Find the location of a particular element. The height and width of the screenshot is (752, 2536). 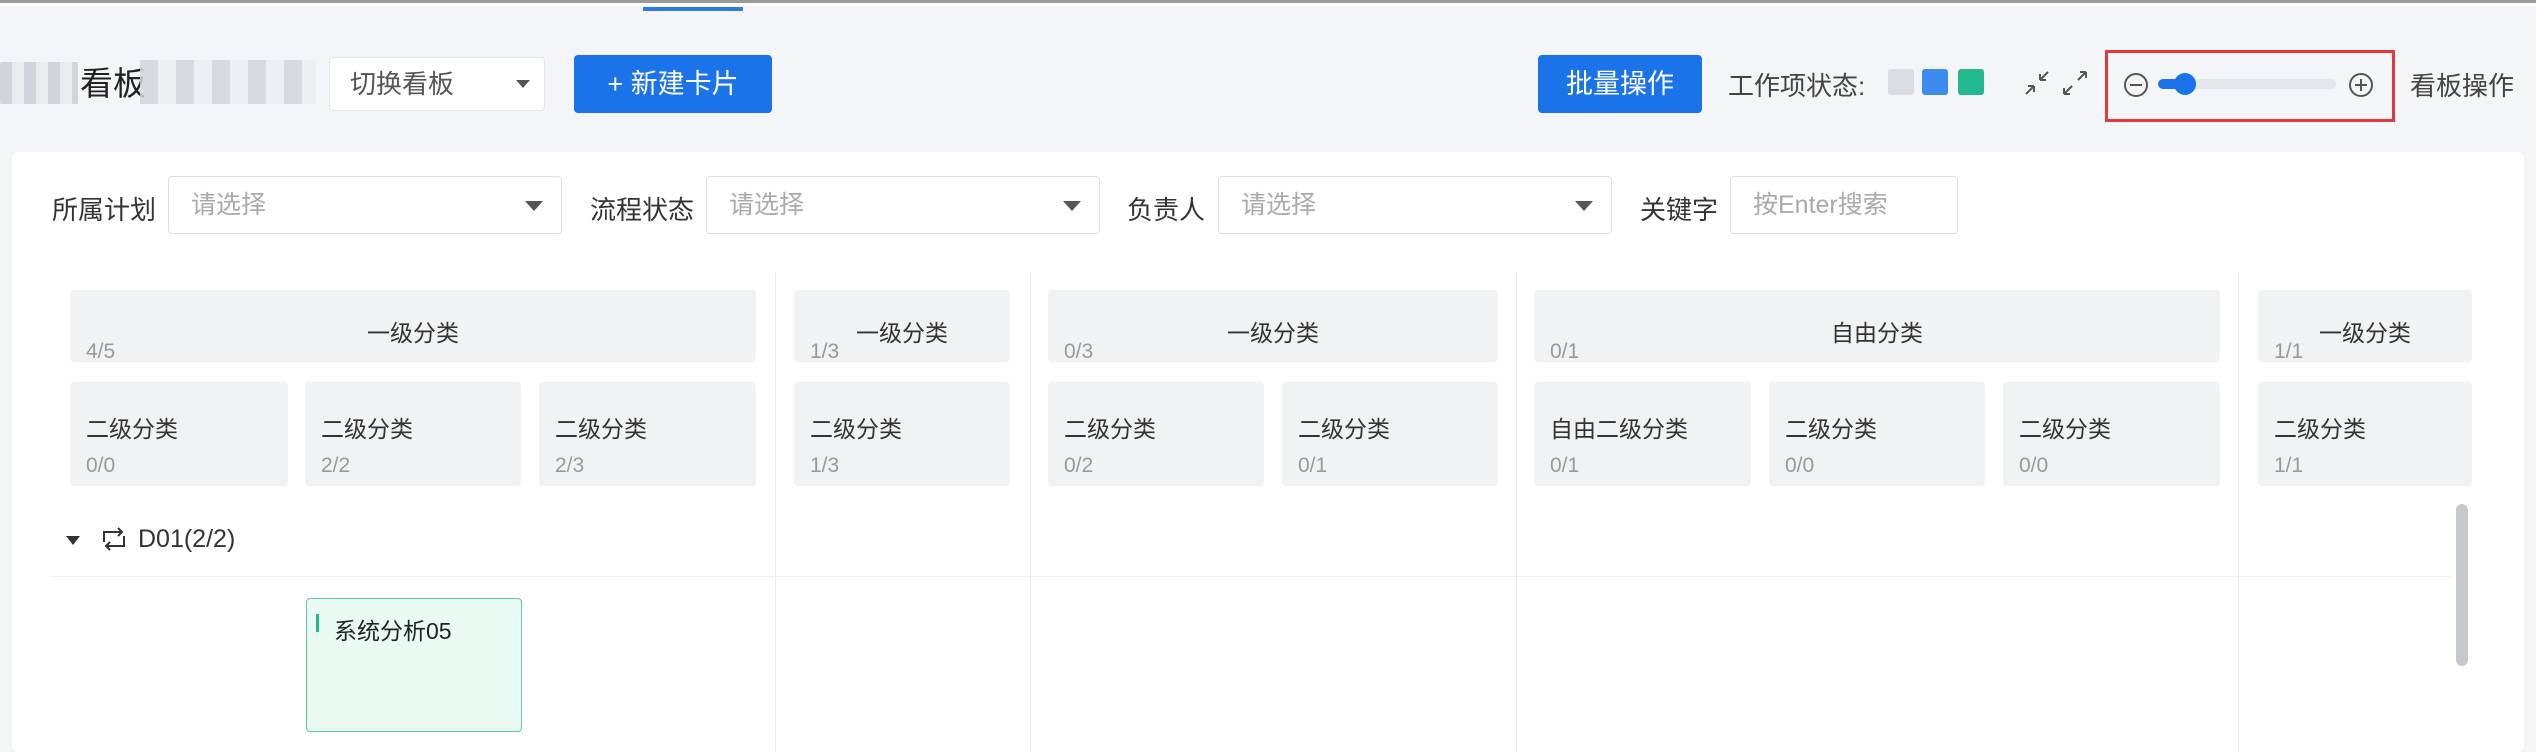

zoom-out-icon is located at coordinates (2136, 85).